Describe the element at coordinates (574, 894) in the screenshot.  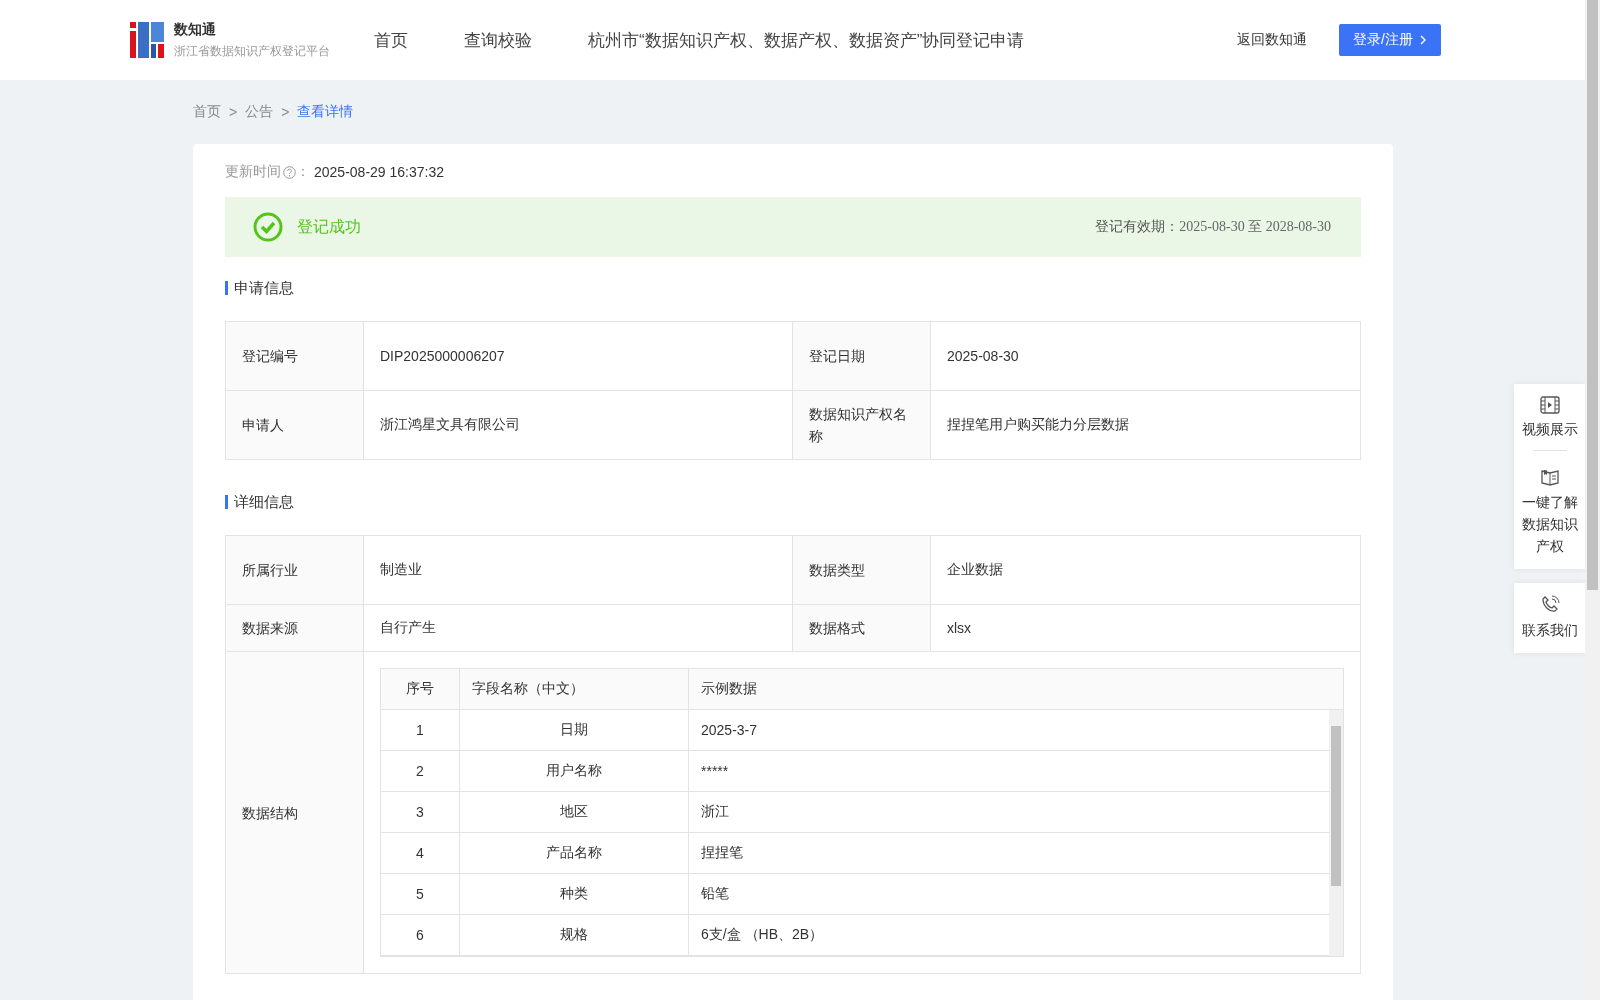
I see `table-cell: 种类` at that location.